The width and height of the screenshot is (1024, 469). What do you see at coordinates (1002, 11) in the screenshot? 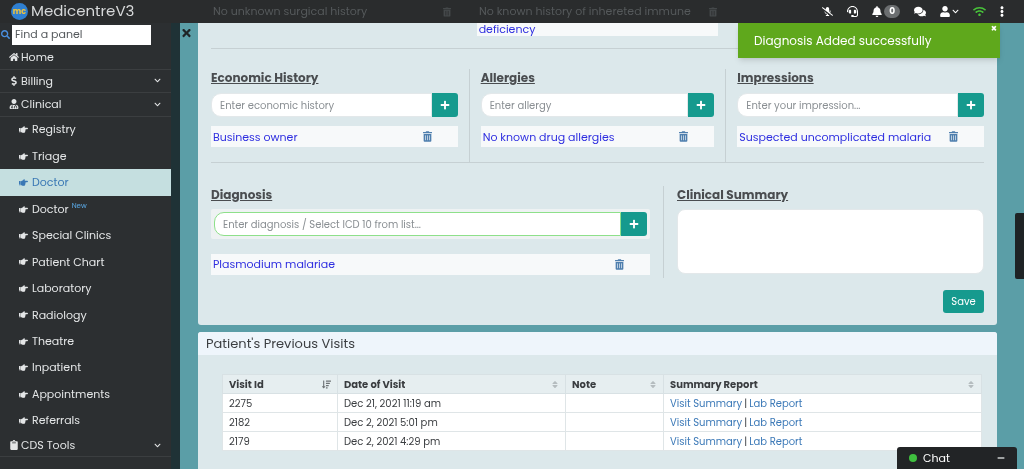
I see `more-icon` at bounding box center [1002, 11].